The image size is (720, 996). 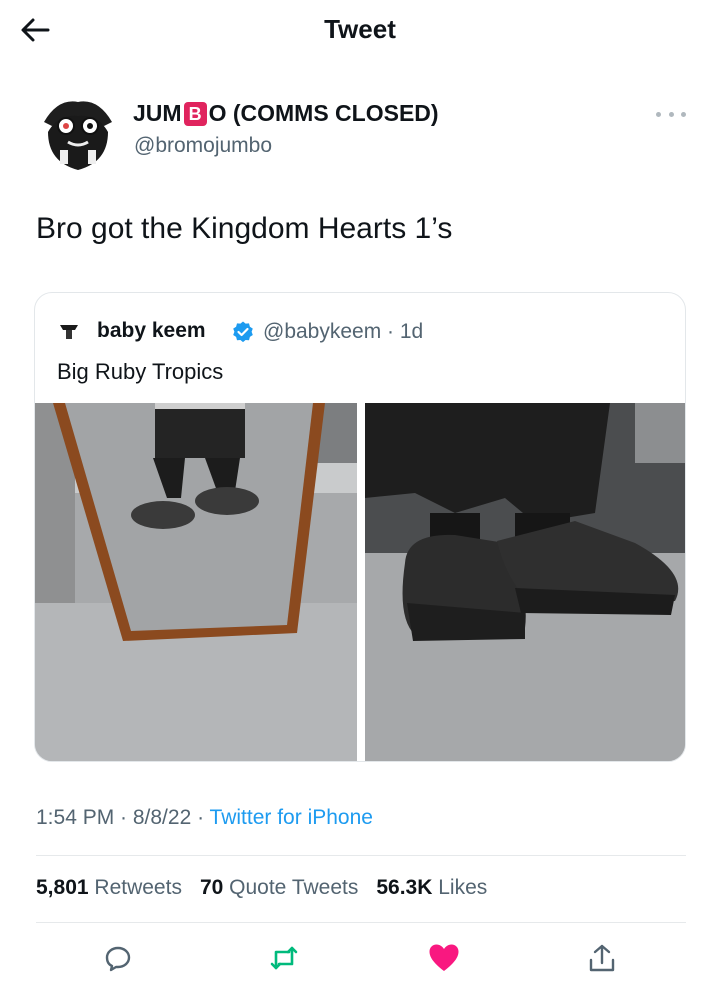 I want to click on author-name-part1: JUM, so click(x=157, y=113).